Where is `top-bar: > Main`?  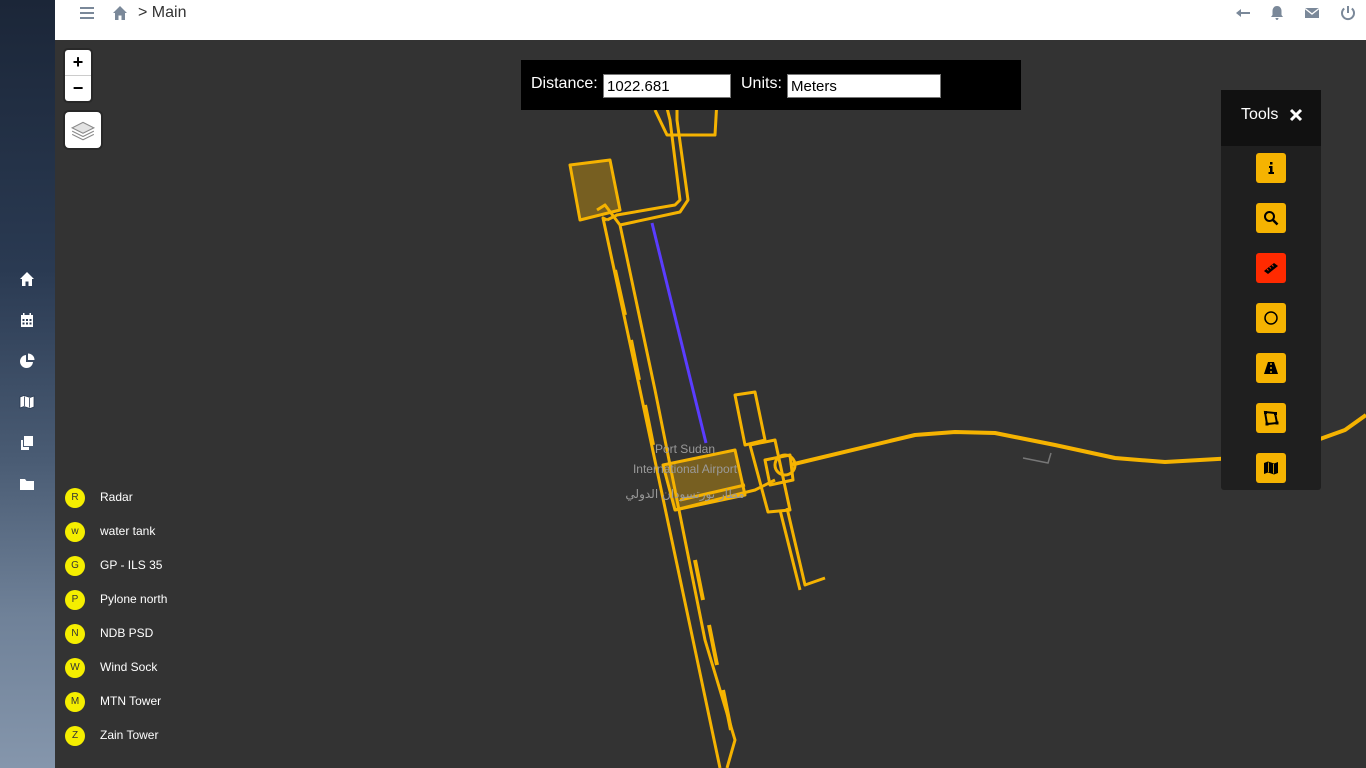
top-bar: > Main is located at coordinates (710, 20).